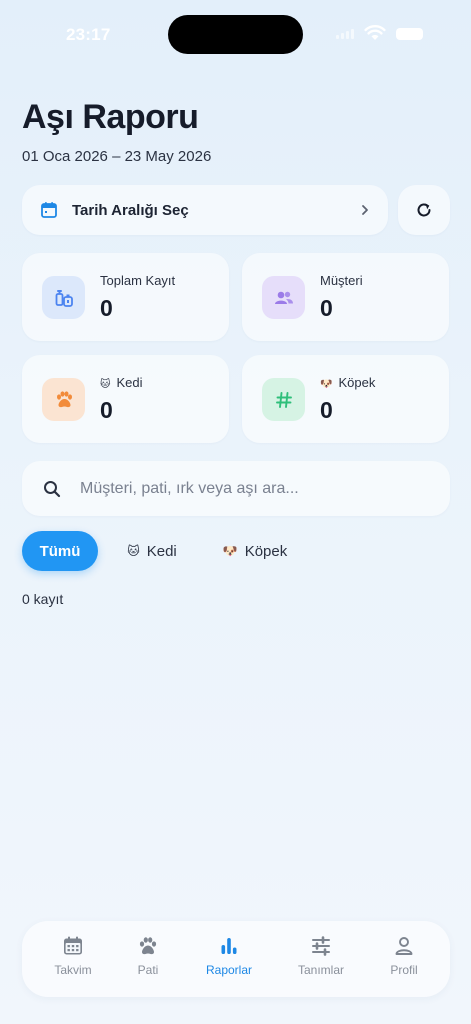  I want to click on search-icon, so click(52, 488).